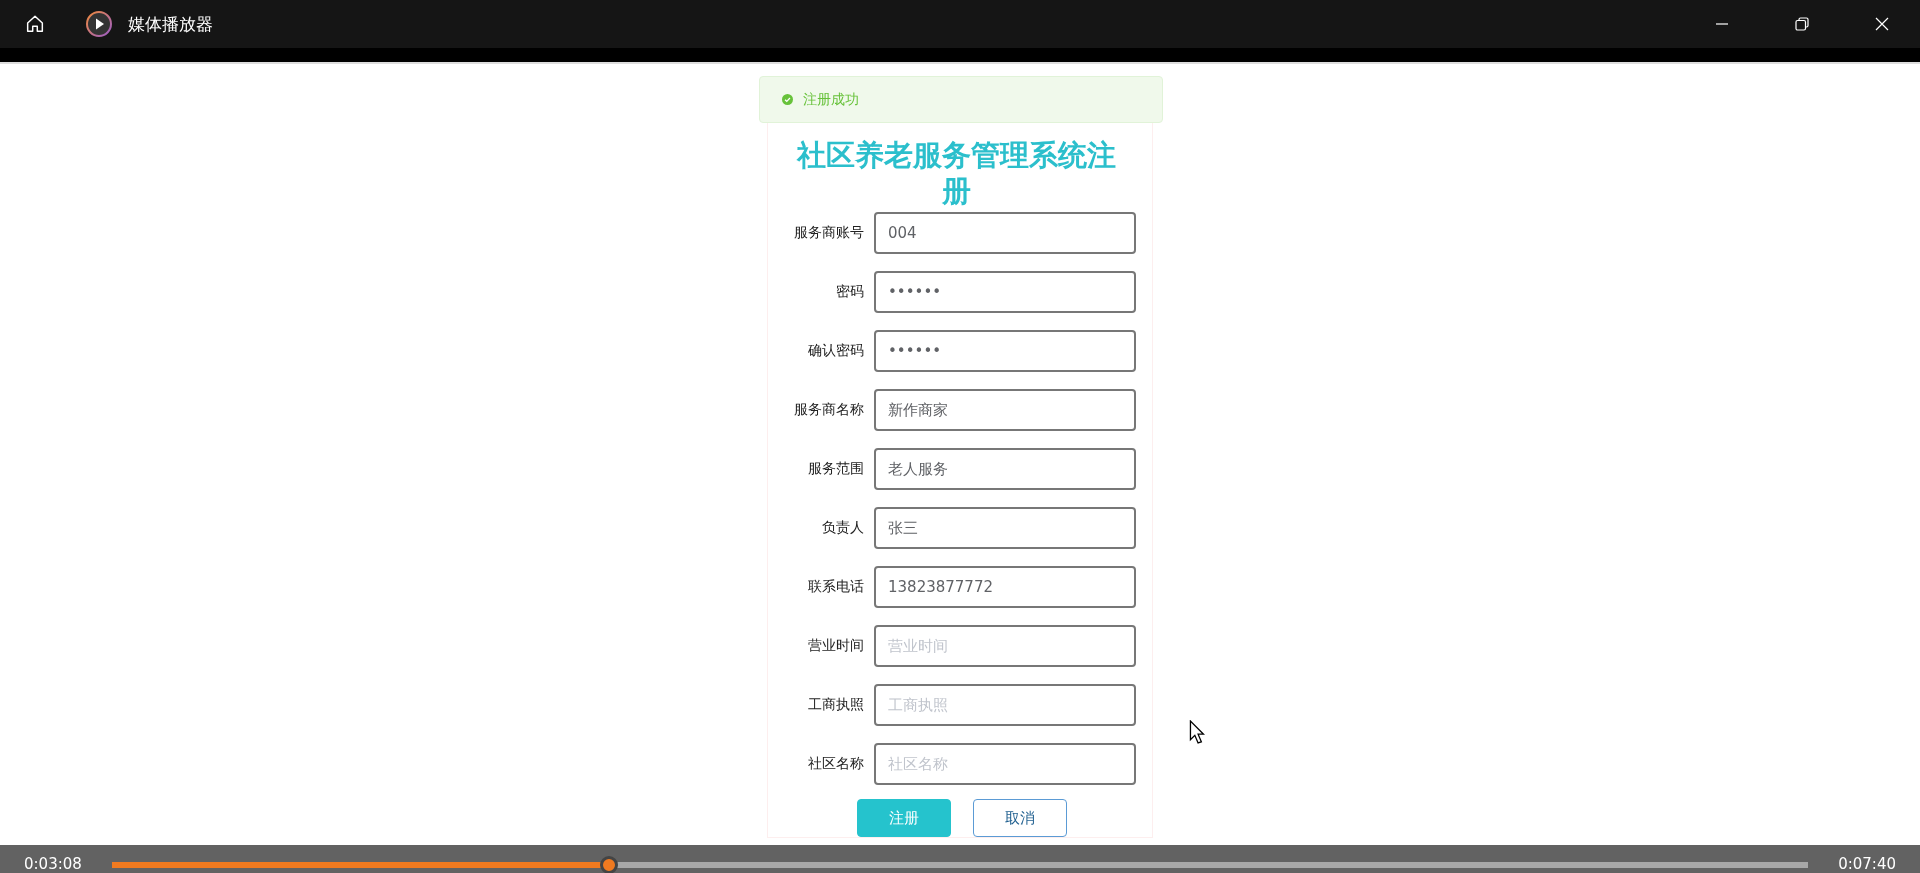 This screenshot has height=873, width=1920. I want to click on field-label: 服务范围, so click(836, 469).